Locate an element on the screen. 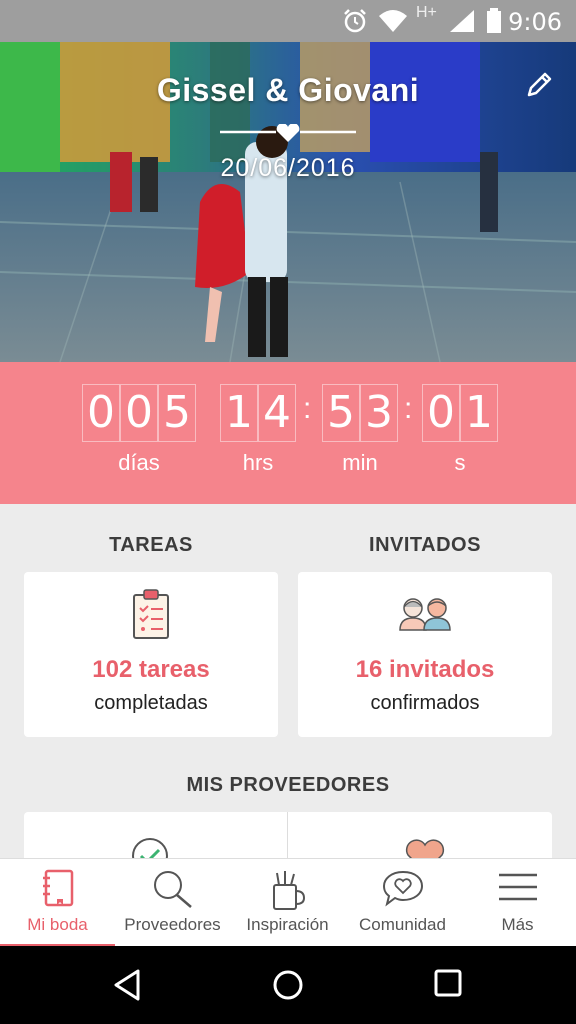 The height and width of the screenshot is (1024, 576). wedding-countdown: 0 0 5 1 4 : 5 3 : 0 1 días hrs min s is located at coordinates (288, 433).